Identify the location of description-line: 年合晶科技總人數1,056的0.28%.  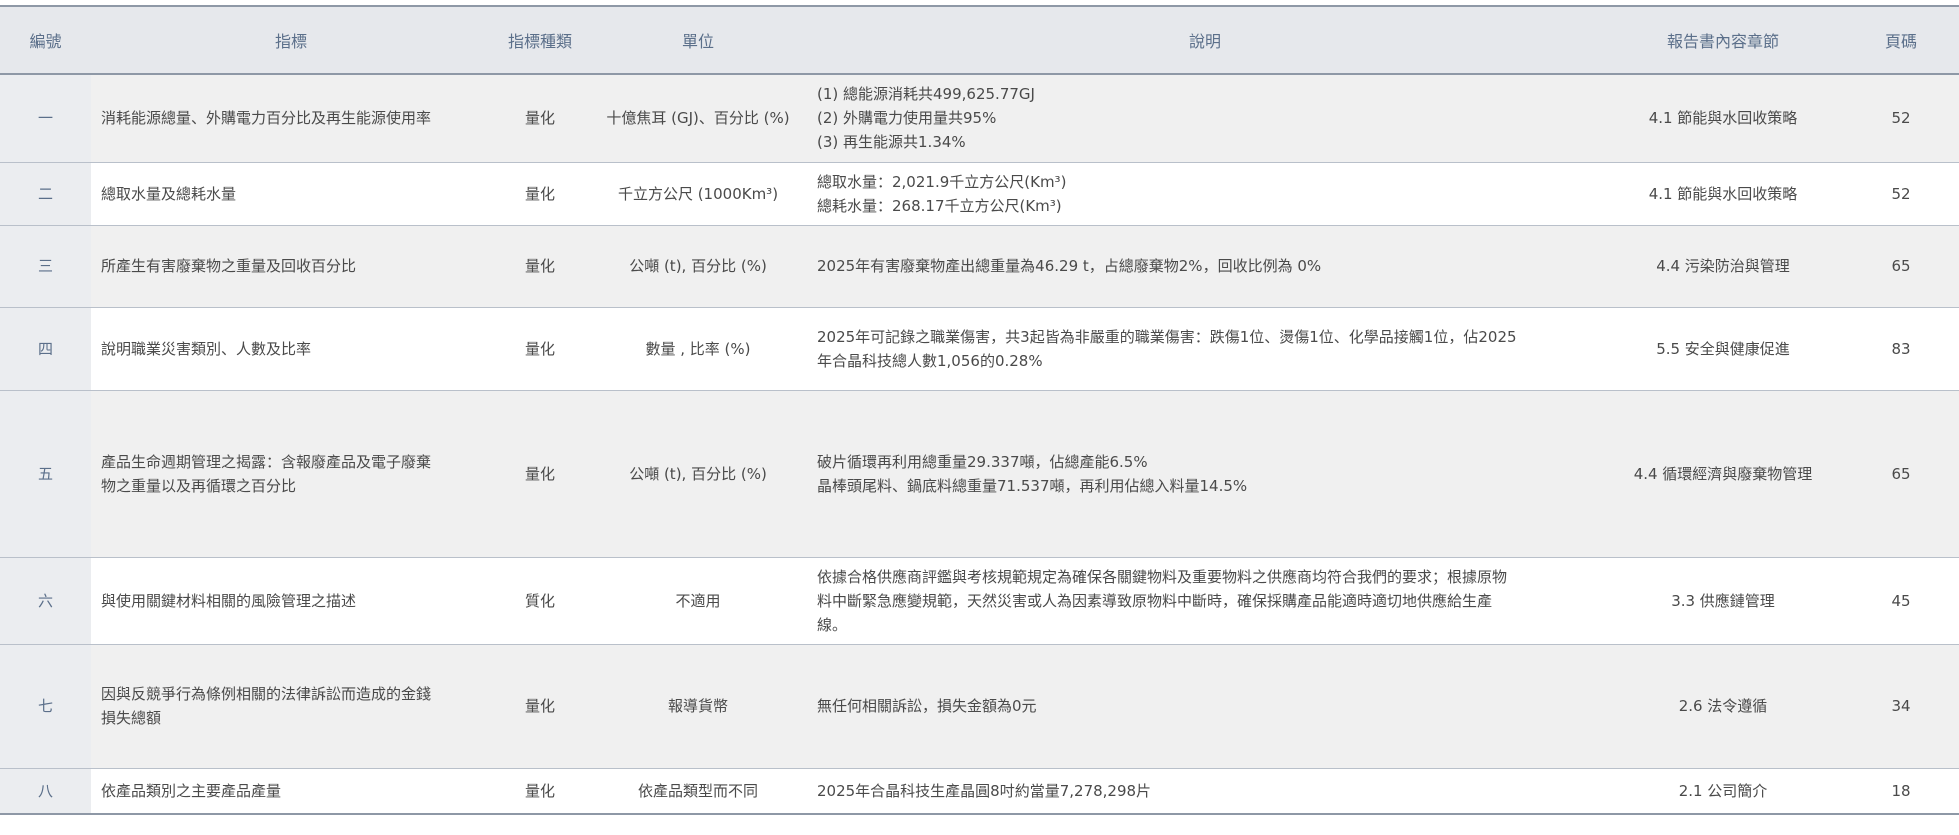
(930, 360).